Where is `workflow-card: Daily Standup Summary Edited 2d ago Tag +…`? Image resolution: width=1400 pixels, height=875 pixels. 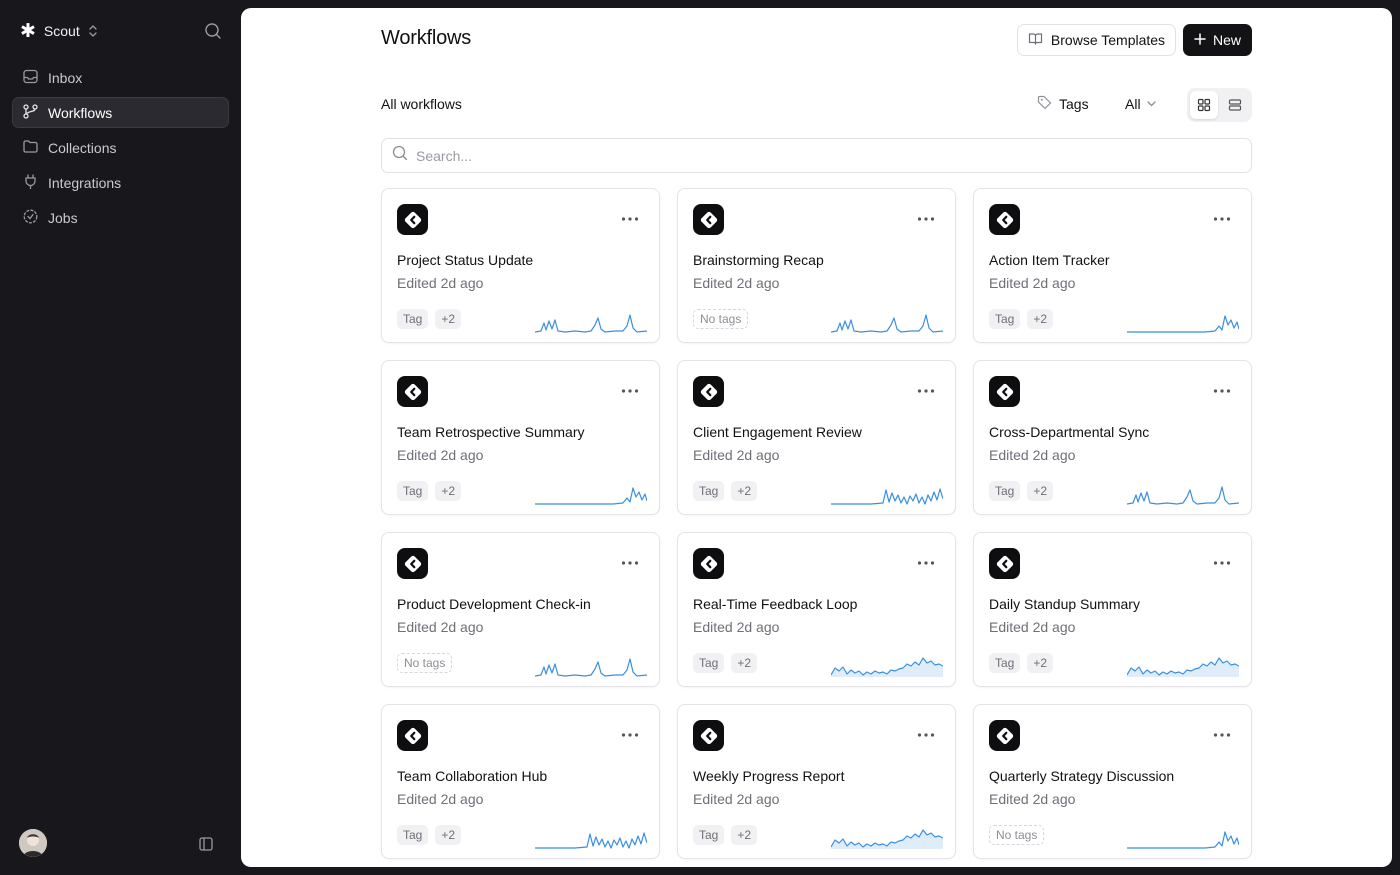
workflow-card: Daily Standup Summary Edited 2d ago Tag +… is located at coordinates (1112, 609).